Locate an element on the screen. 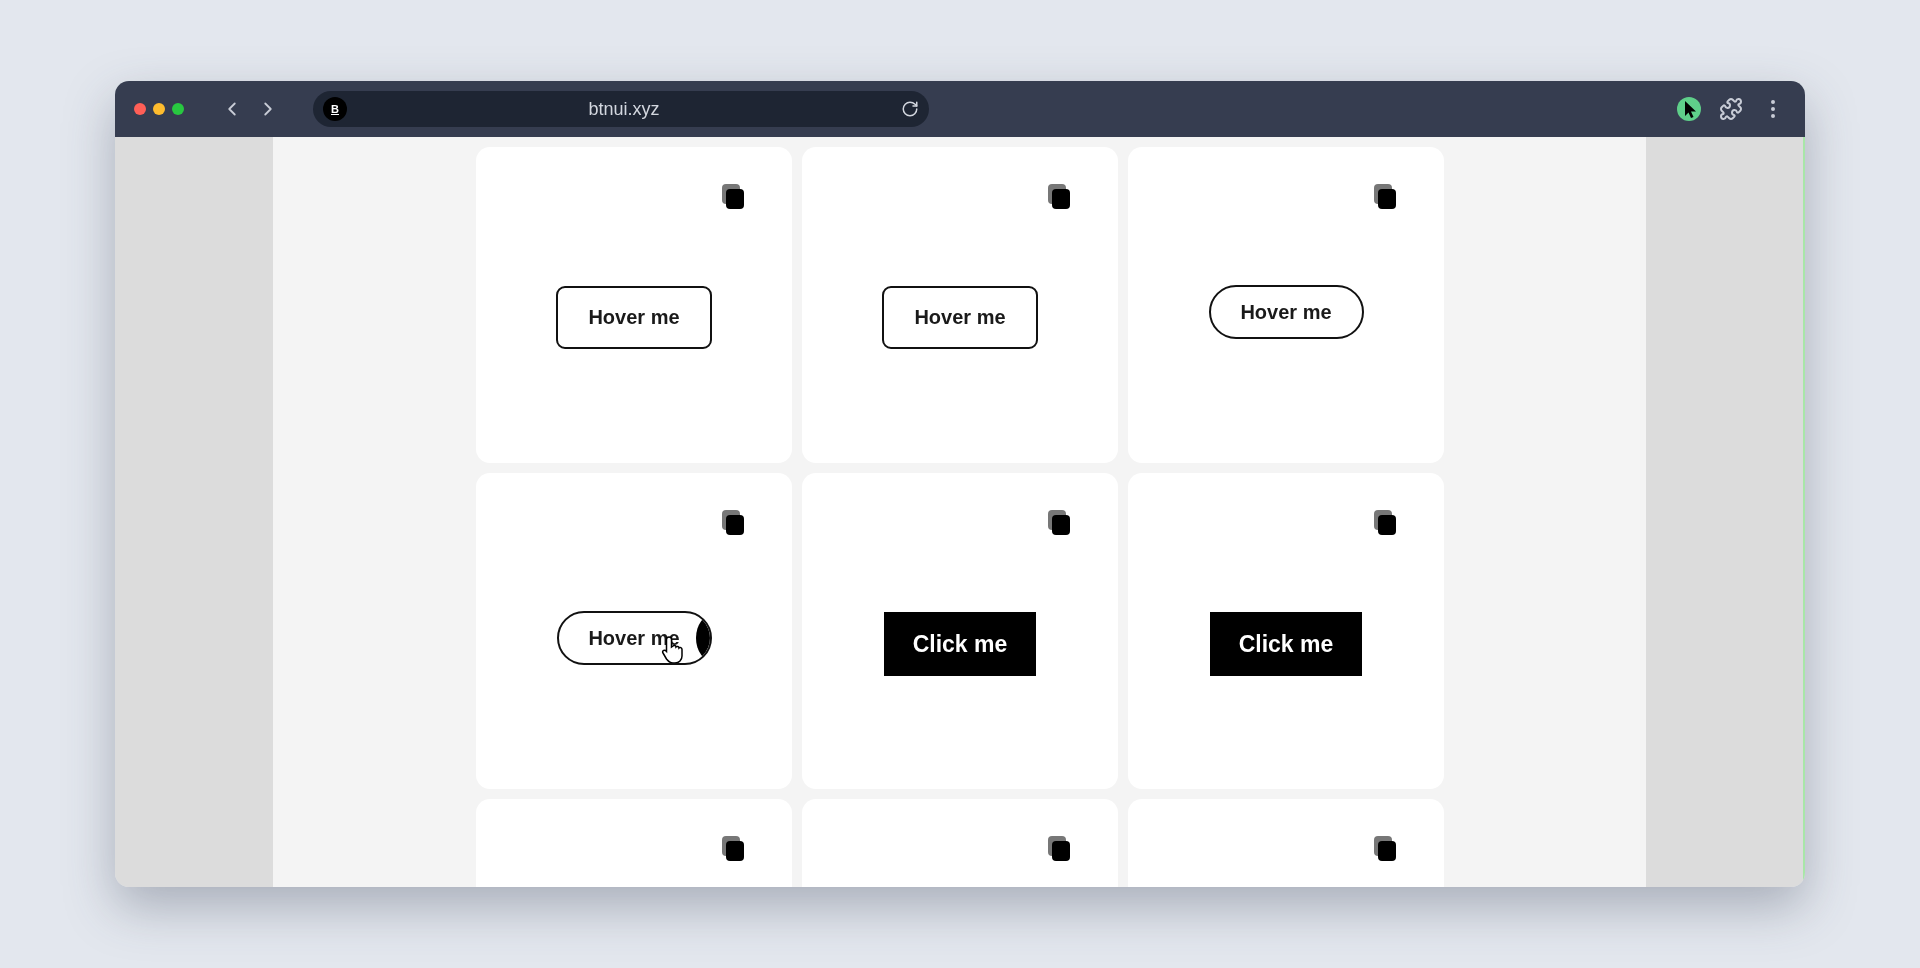 The height and width of the screenshot is (968, 1920). extensions-icon is located at coordinates (1731, 109).